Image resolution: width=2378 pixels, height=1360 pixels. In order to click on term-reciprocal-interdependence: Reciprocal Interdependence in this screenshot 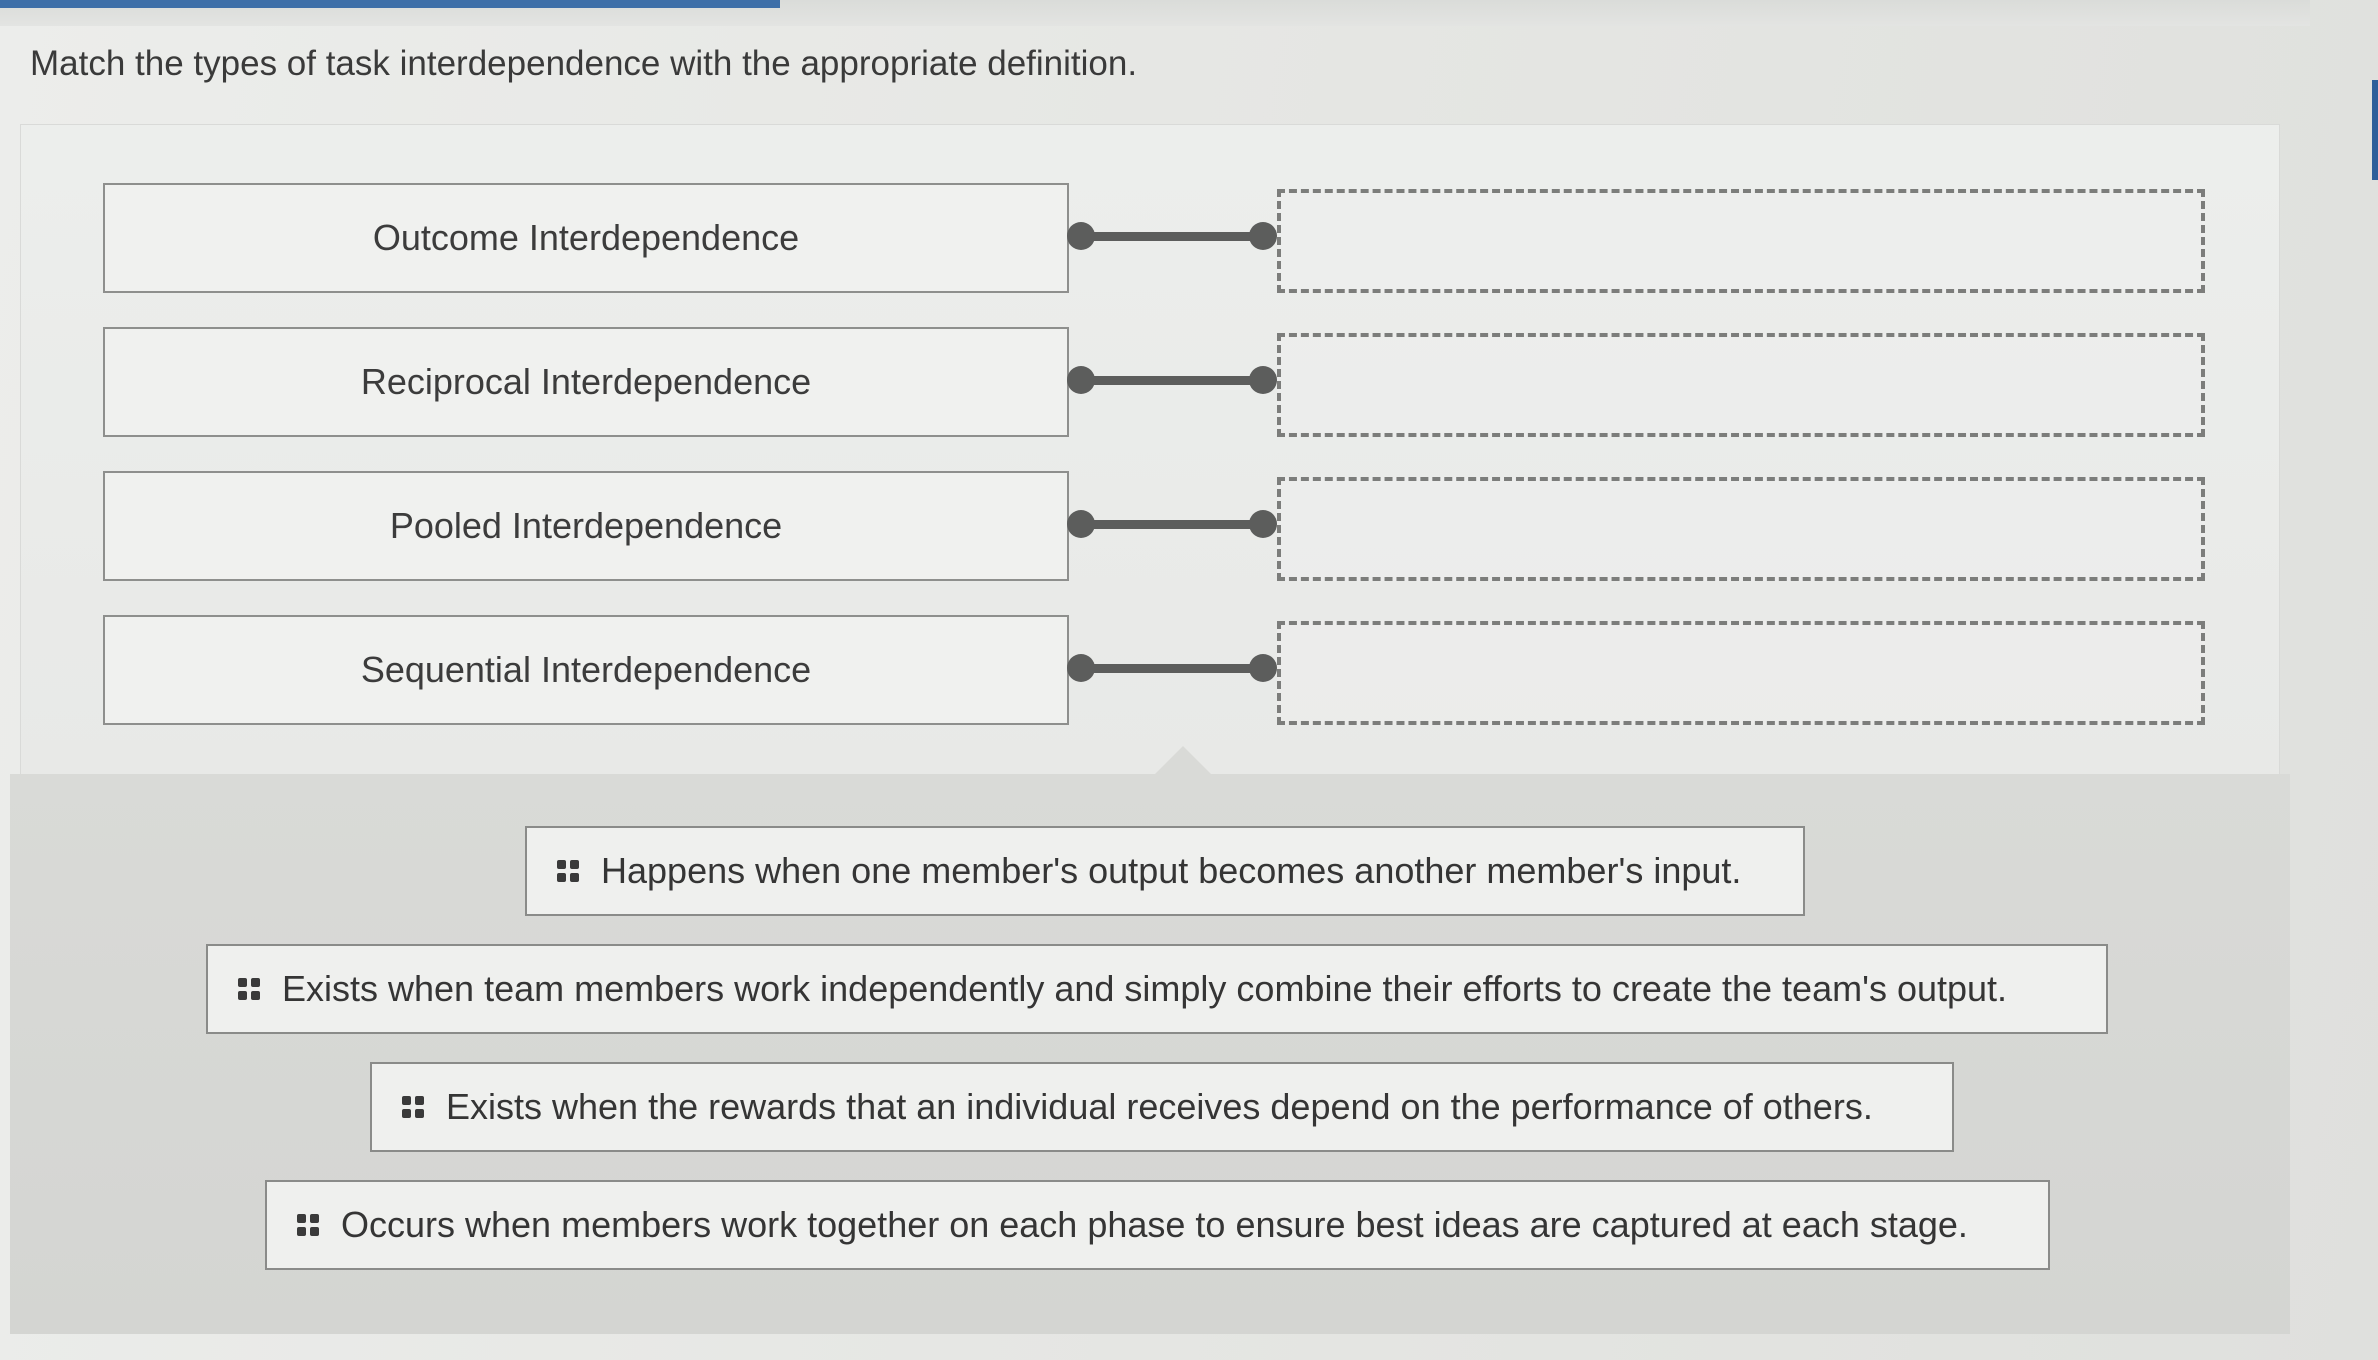, I will do `click(586, 382)`.